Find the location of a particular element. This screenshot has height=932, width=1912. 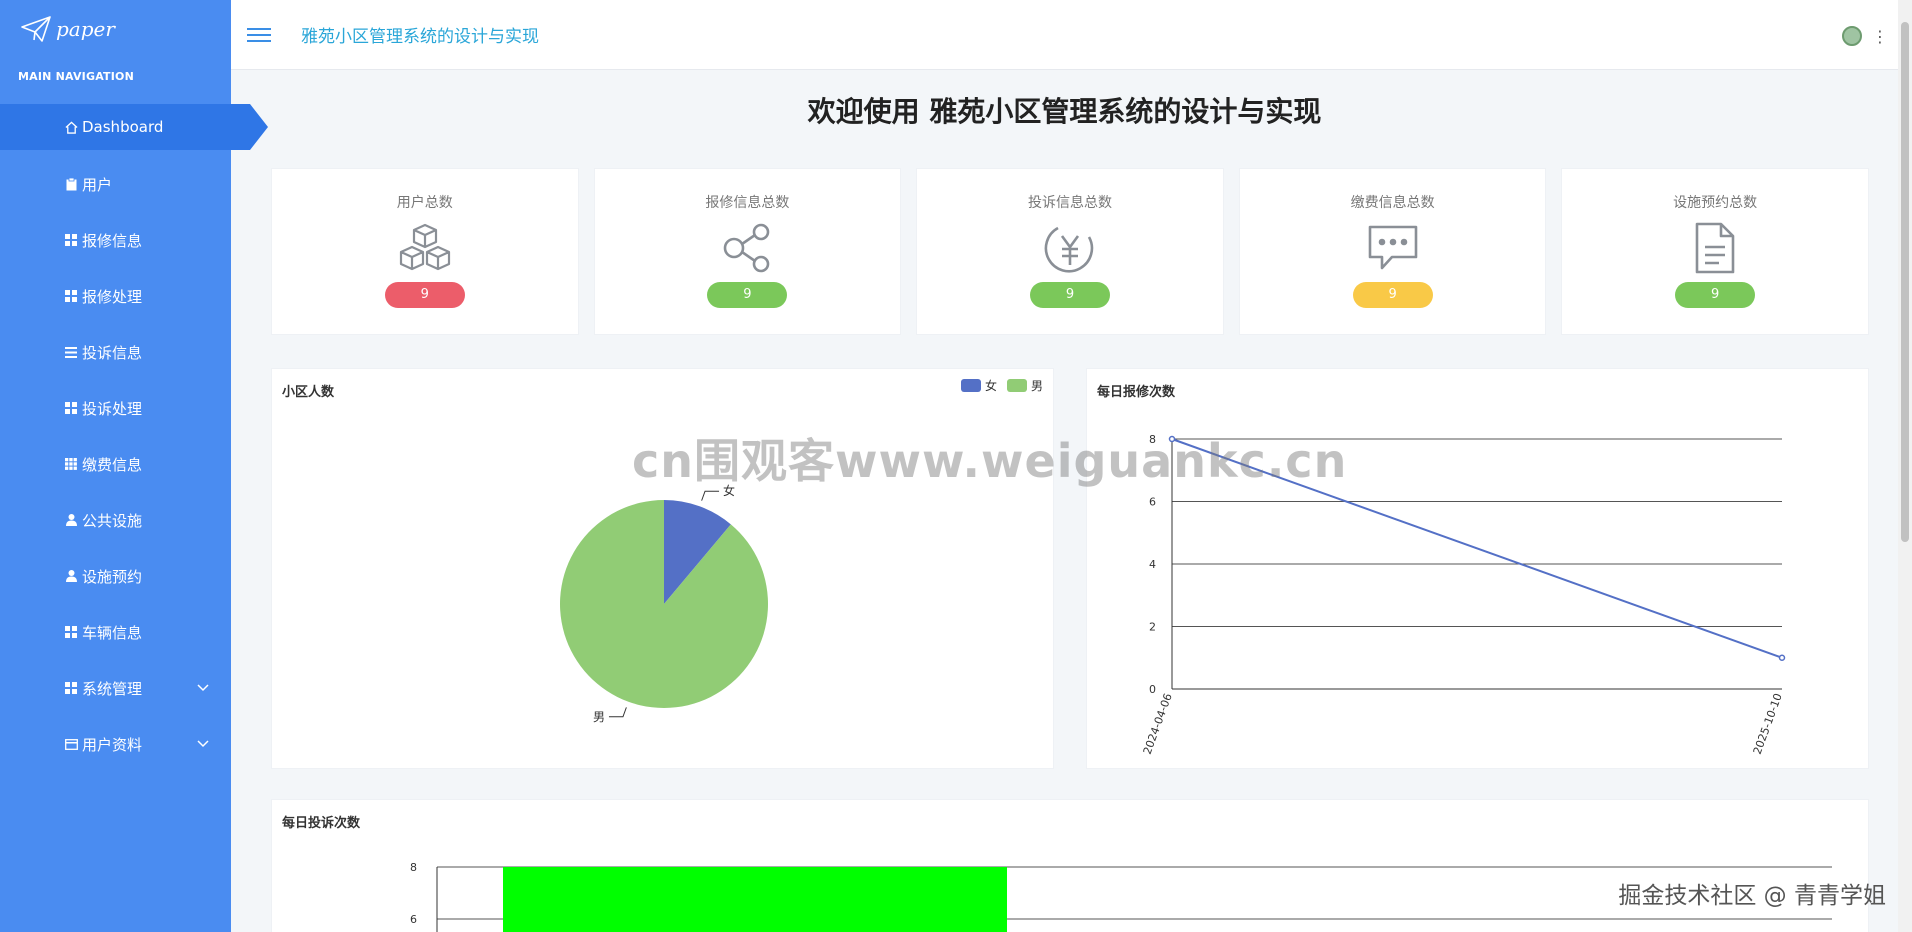

scrollbar-thumb is located at coordinates (1905, 282).